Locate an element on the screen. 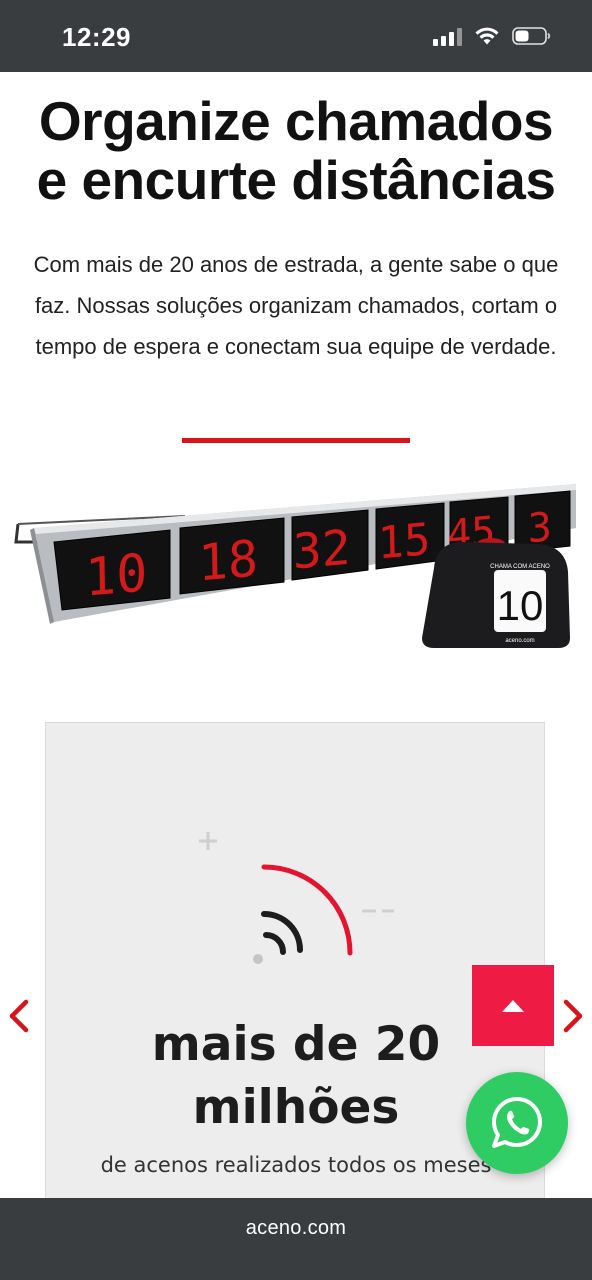  wave-signal-icon is located at coordinates (296, 898).